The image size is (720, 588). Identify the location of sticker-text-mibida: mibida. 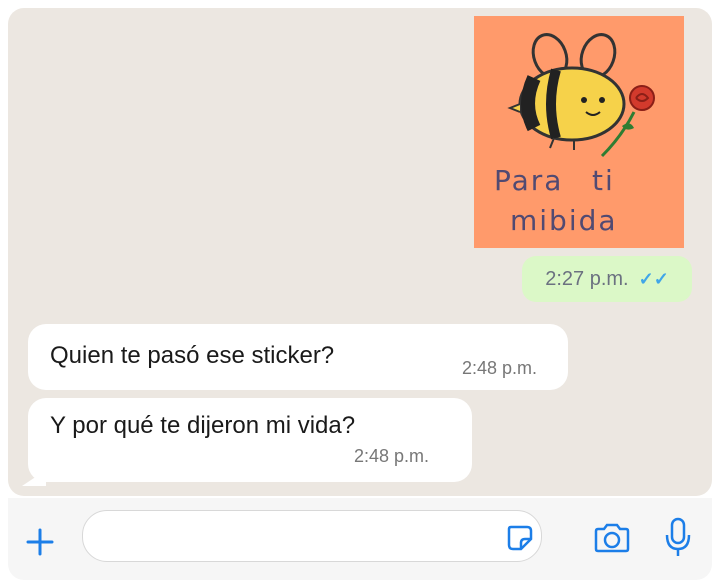
(564, 220).